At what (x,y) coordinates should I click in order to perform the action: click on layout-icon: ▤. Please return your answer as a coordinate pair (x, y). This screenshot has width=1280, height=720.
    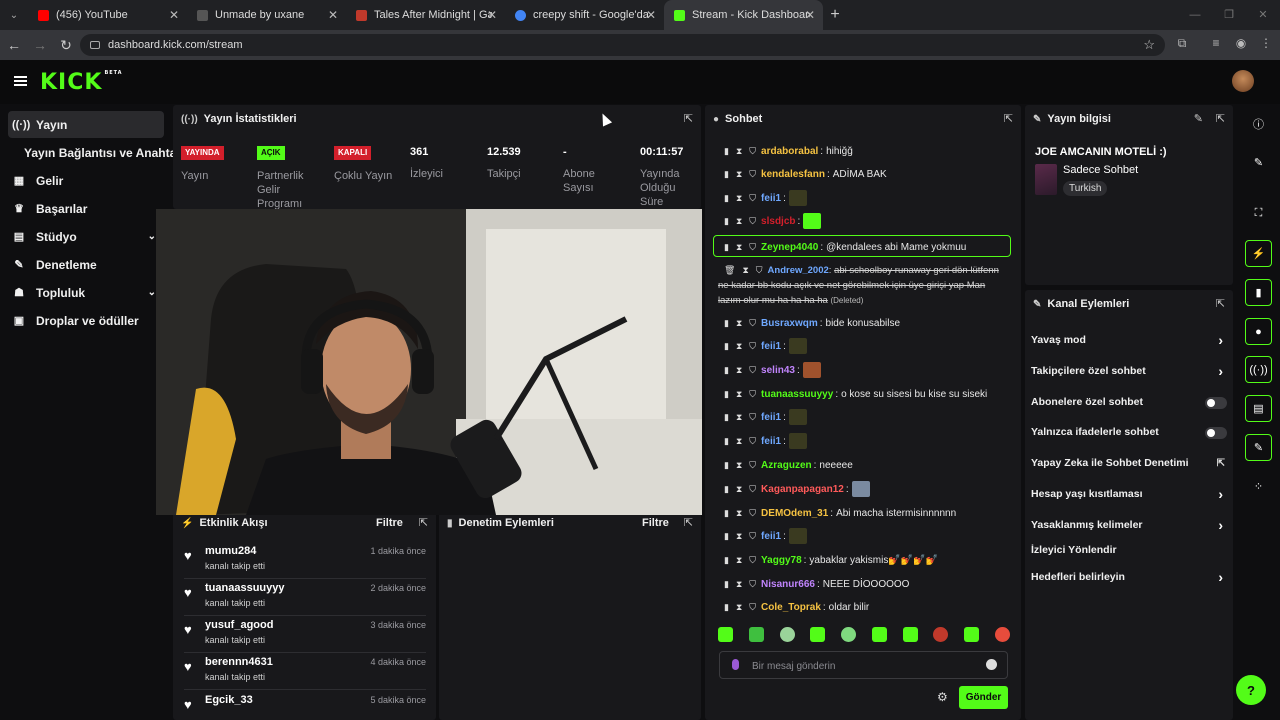
    Looking at the image, I should click on (1258, 408).